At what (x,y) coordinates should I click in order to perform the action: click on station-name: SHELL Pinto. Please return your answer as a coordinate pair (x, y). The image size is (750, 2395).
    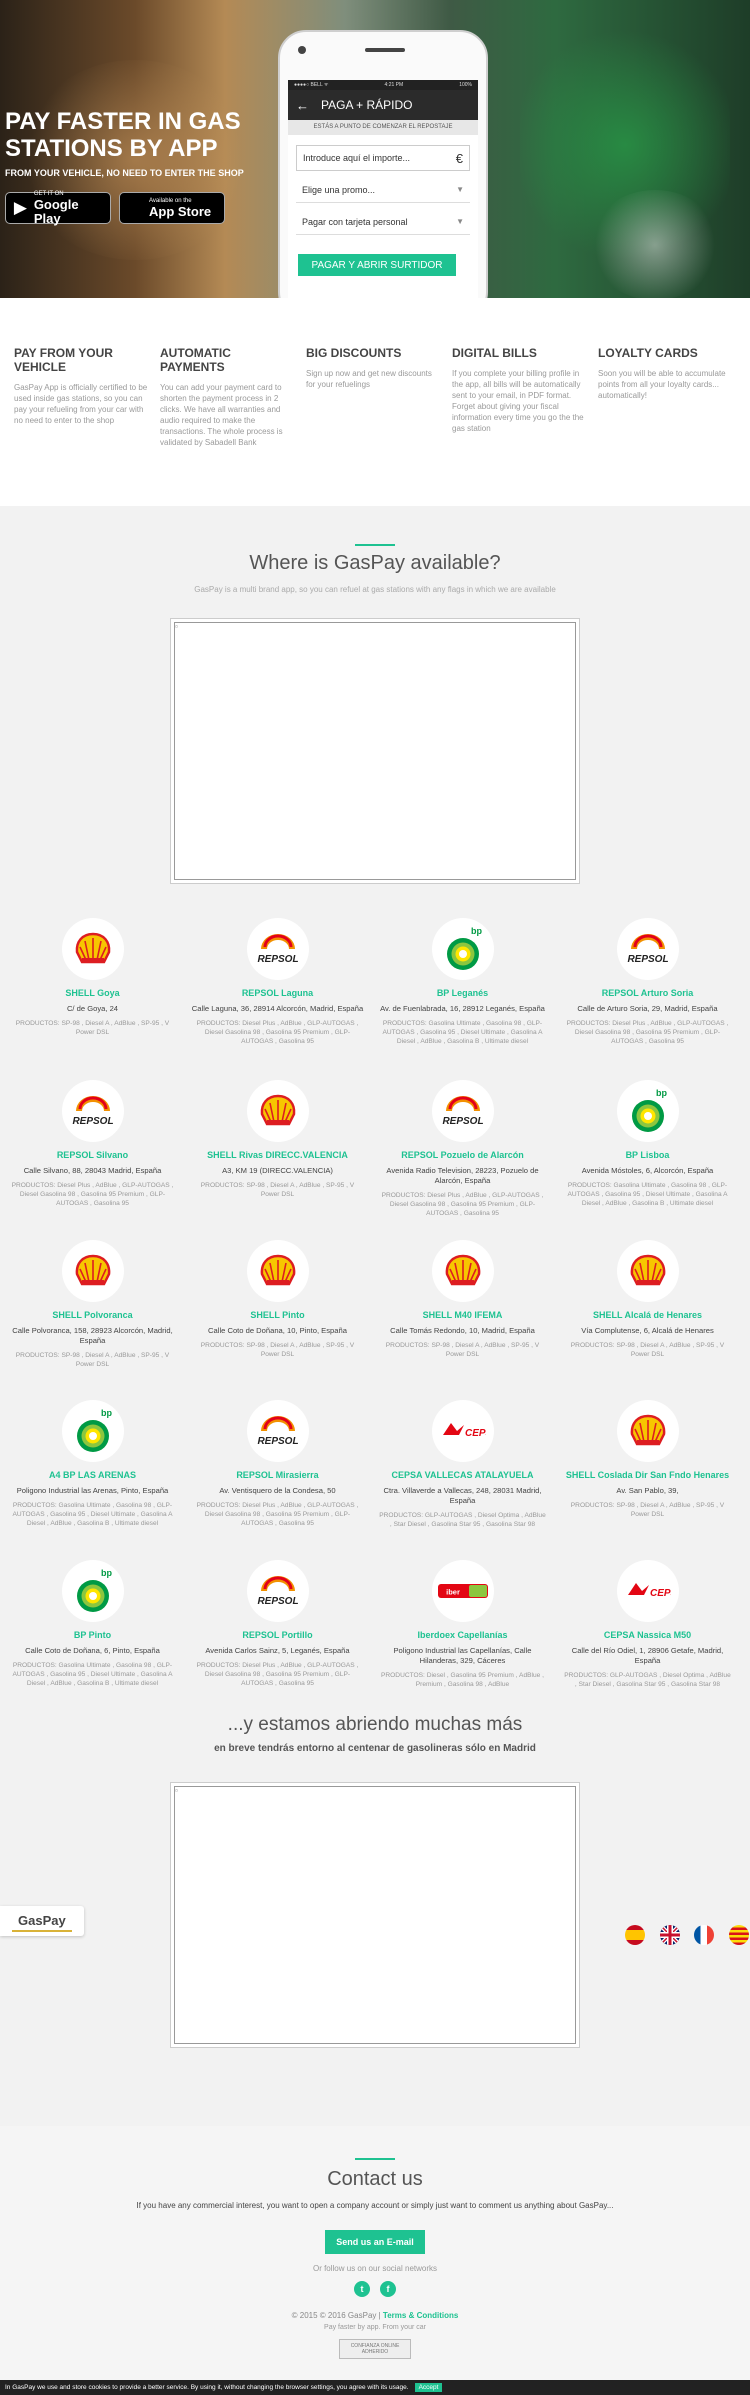
    Looking at the image, I should click on (277, 1315).